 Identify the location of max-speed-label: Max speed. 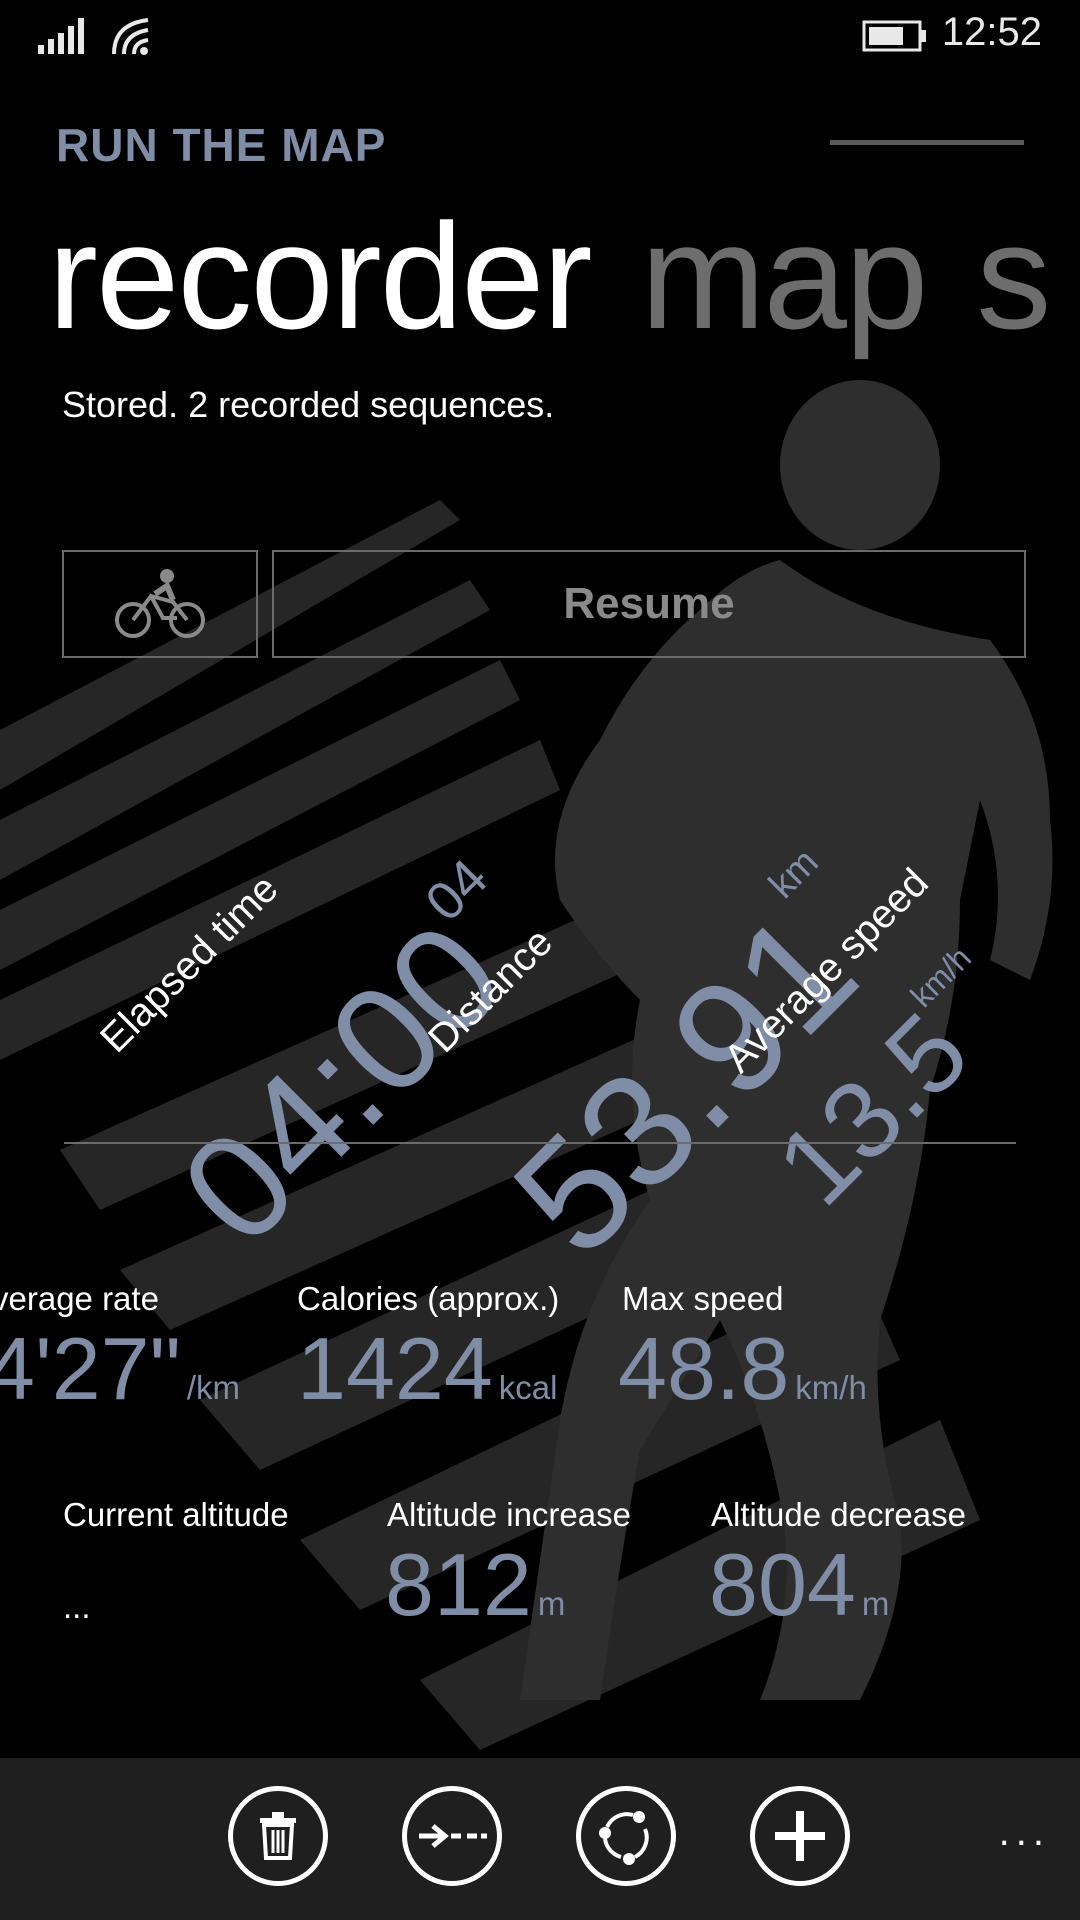
(703, 1298).